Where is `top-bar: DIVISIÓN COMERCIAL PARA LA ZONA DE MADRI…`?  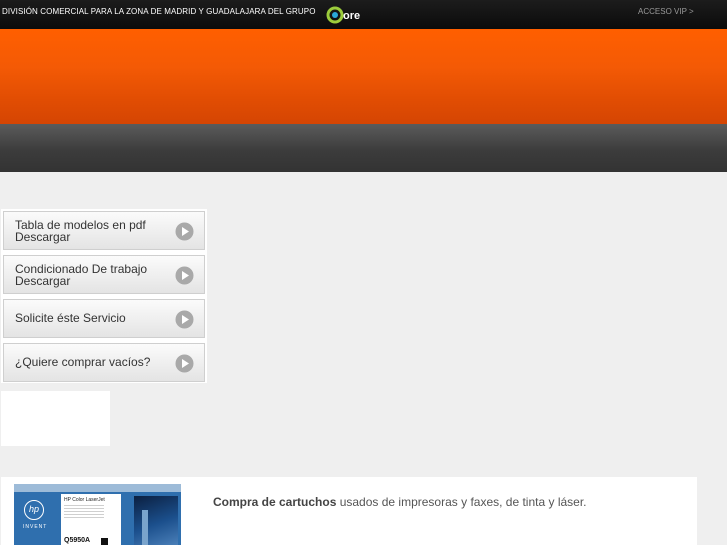
top-bar: DIVISIÓN COMERCIAL PARA LA ZONA DE MADRI… is located at coordinates (363, 14).